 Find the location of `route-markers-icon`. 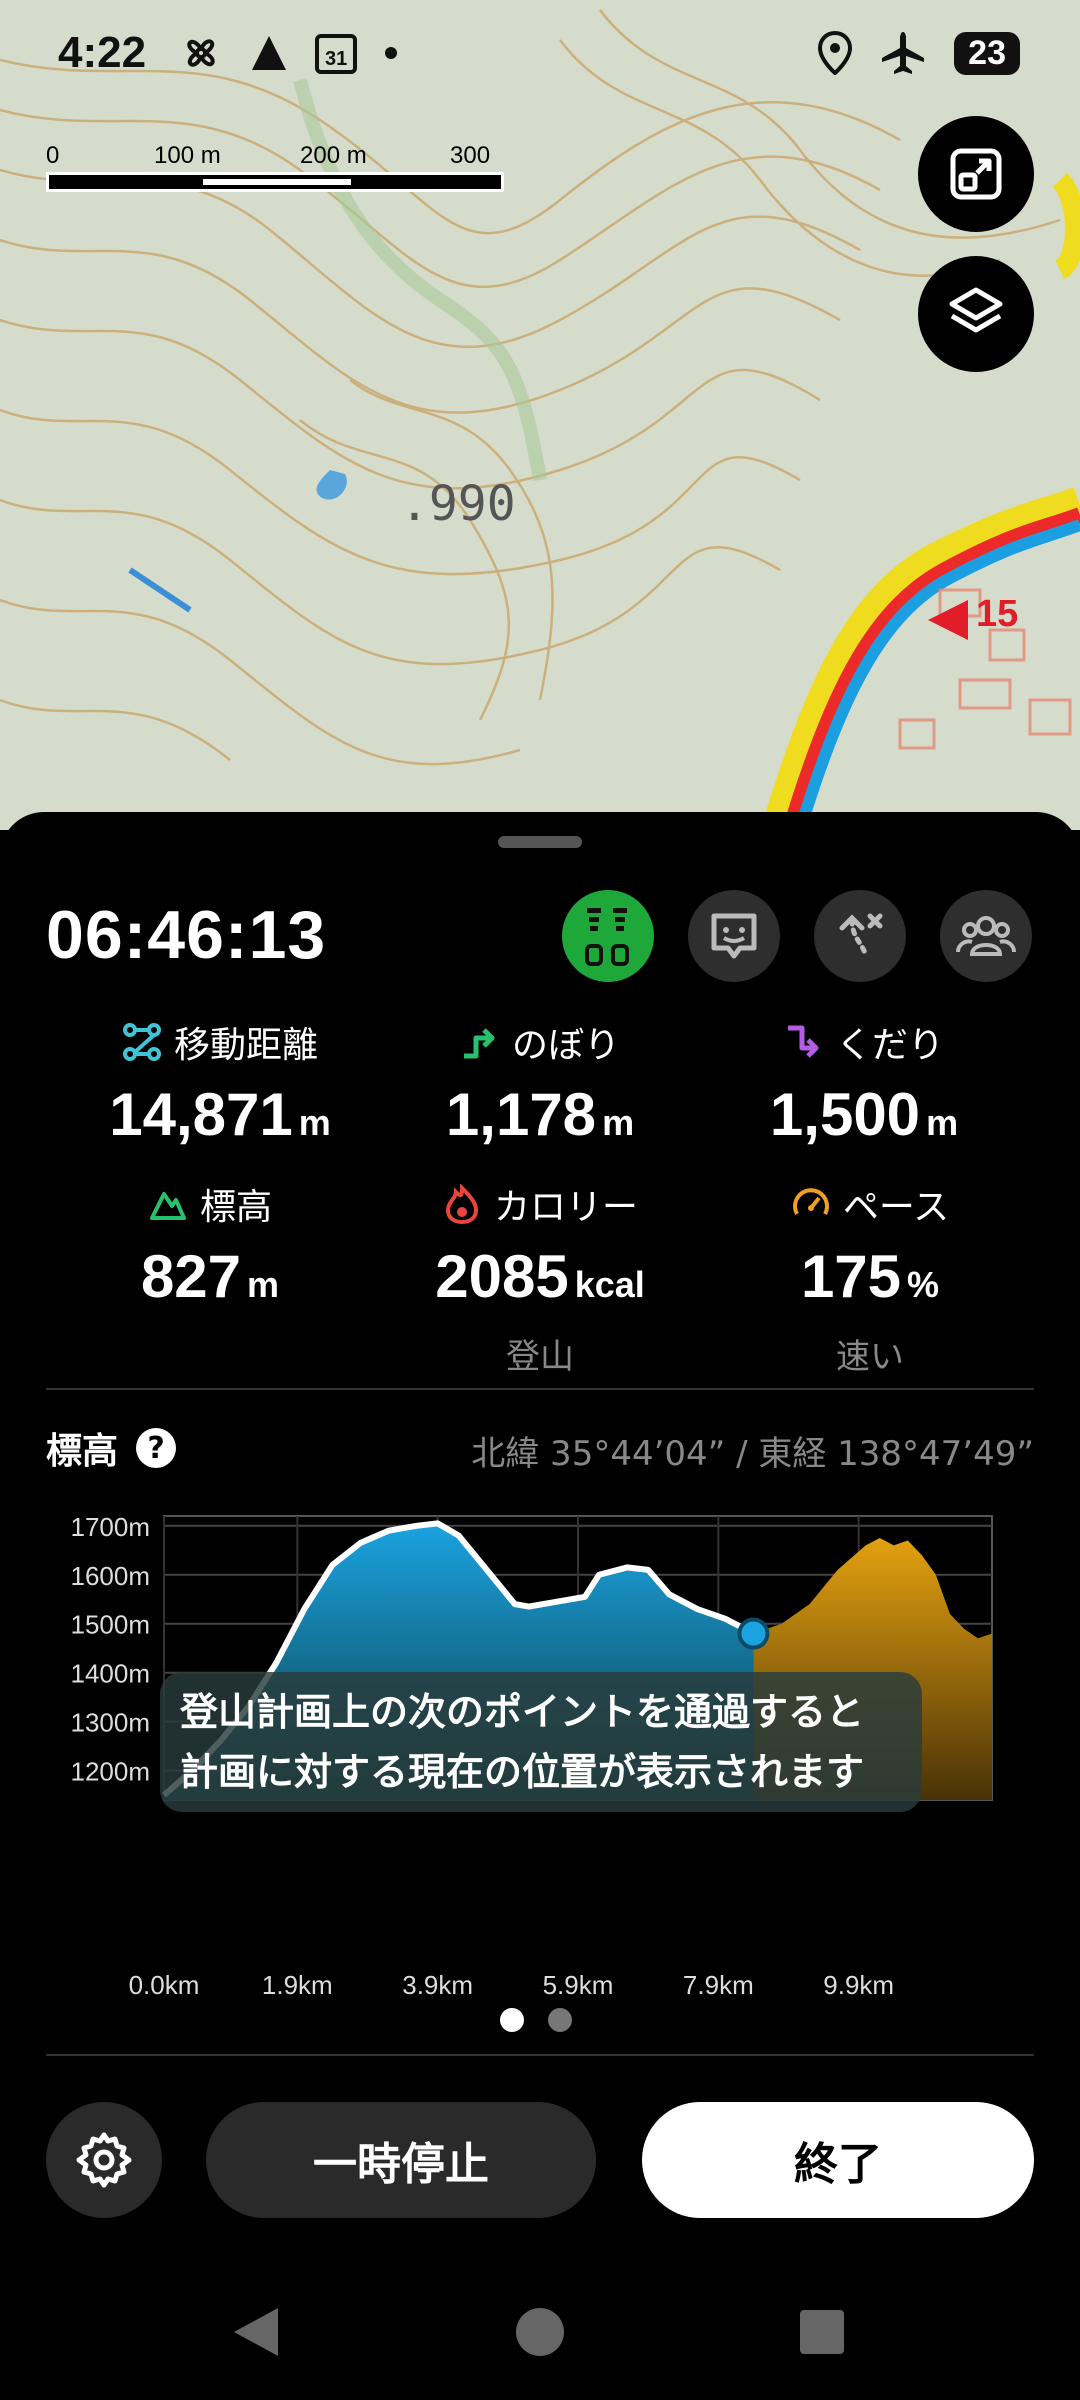

route-markers-icon is located at coordinates (607, 937).